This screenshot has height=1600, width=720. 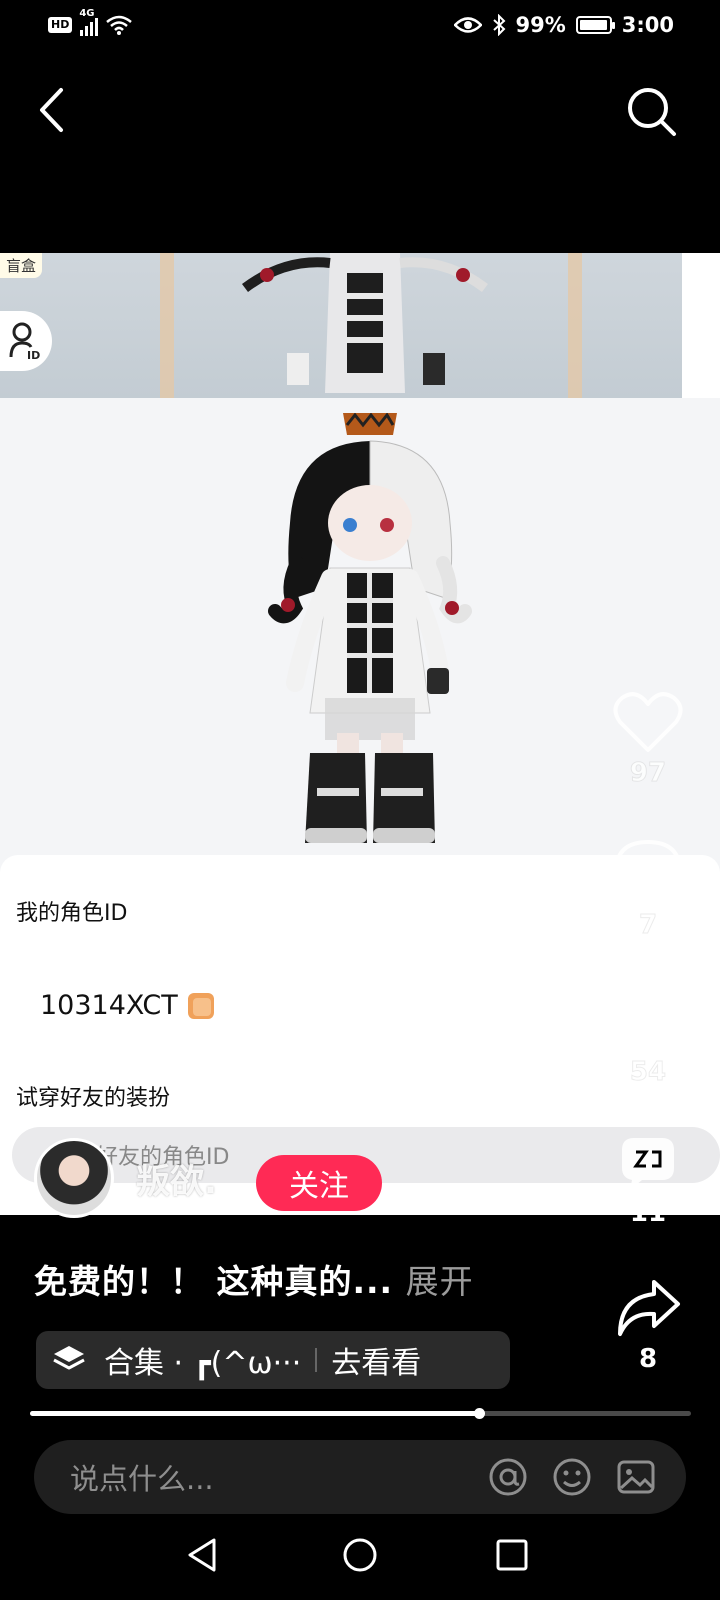 What do you see at coordinates (648, 872) in the screenshot?
I see `comment-icon` at bounding box center [648, 872].